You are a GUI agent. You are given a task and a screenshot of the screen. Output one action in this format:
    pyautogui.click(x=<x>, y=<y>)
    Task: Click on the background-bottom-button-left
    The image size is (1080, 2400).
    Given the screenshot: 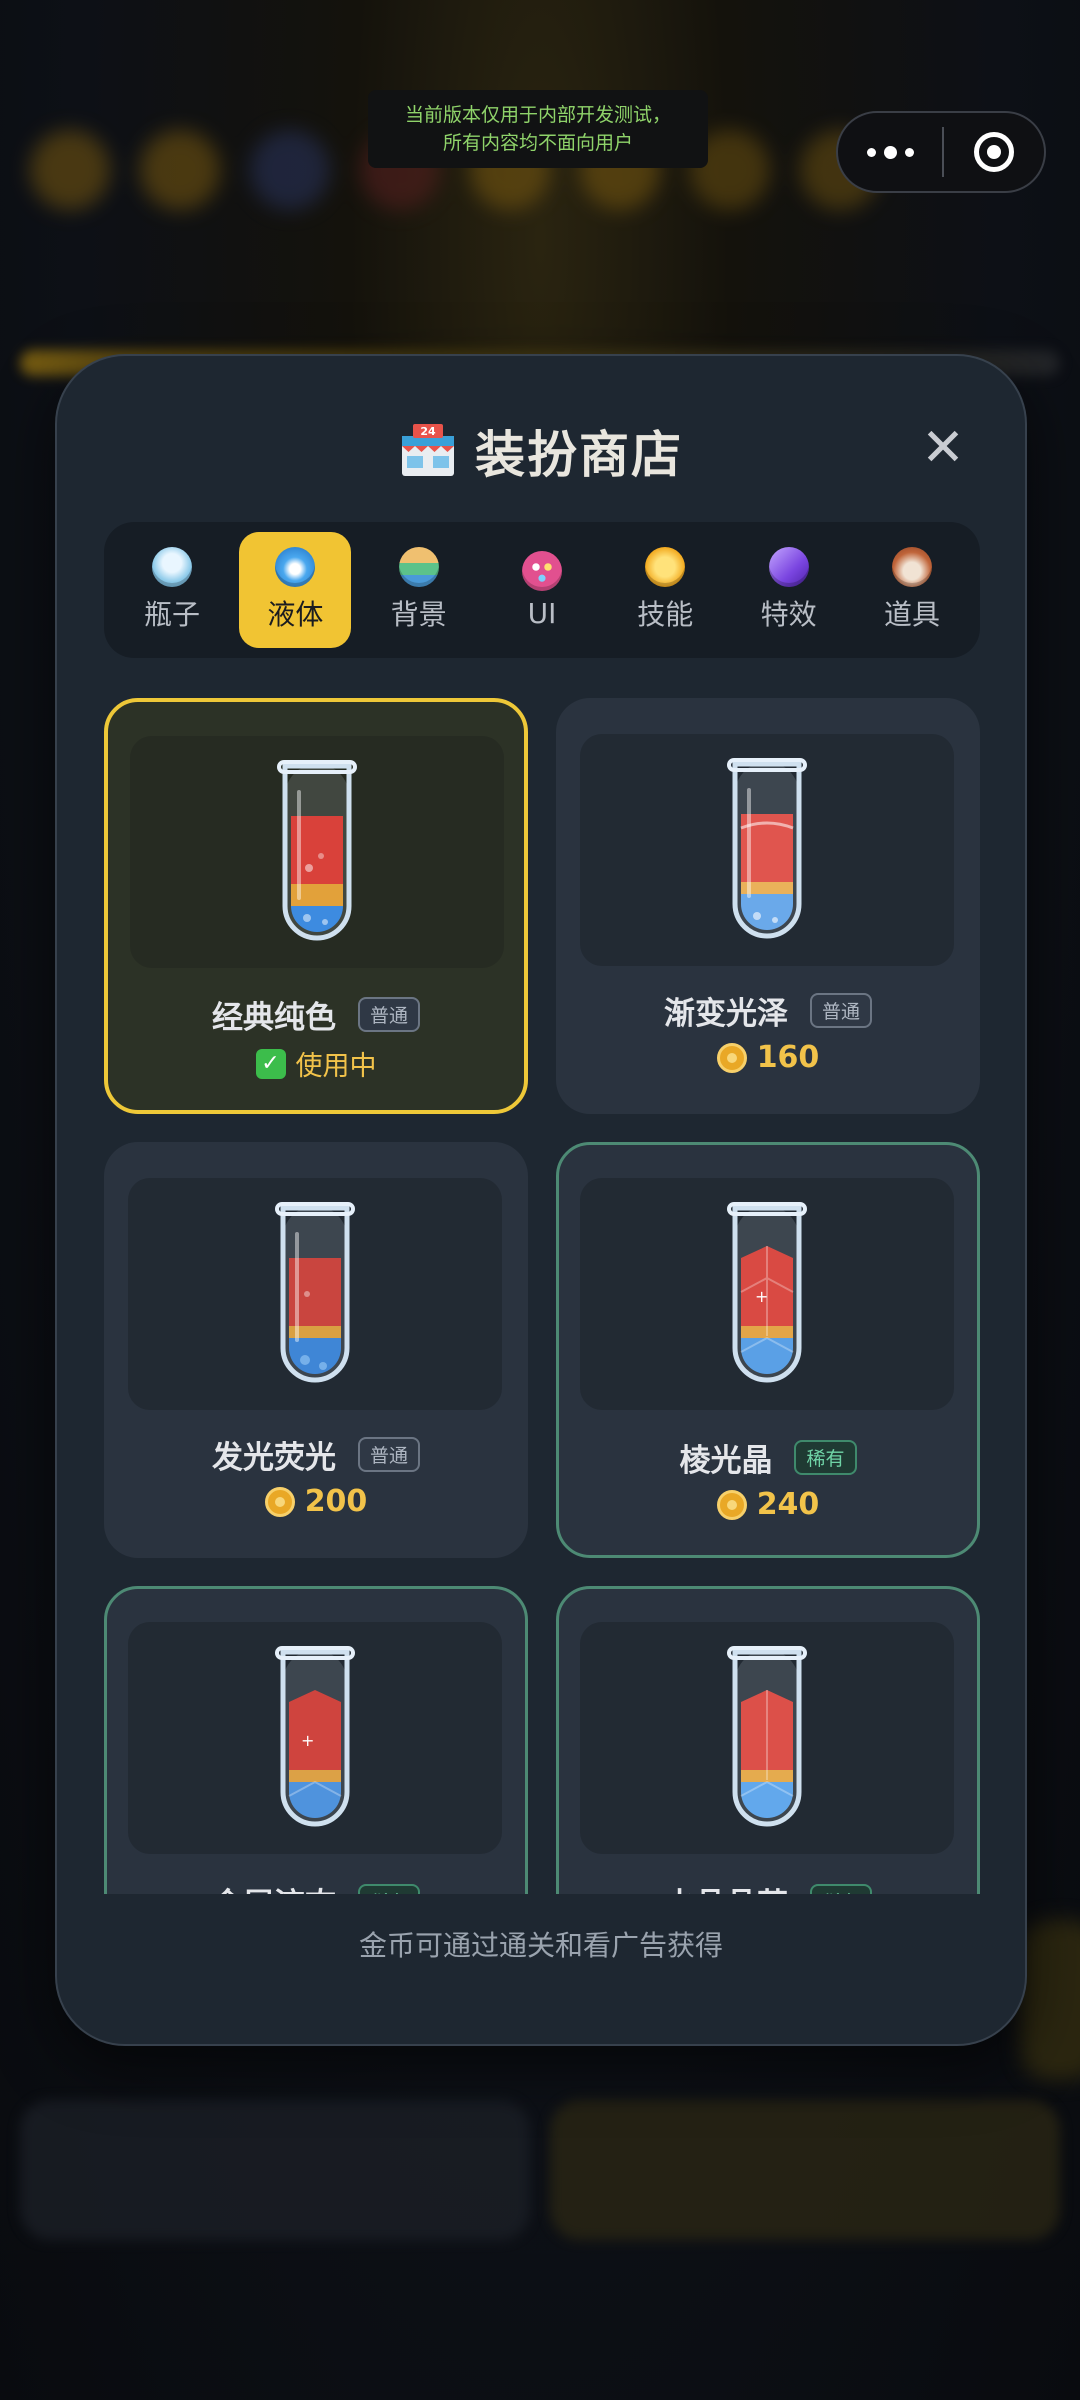 What is the action you would take?
    pyautogui.click(x=275, y=2170)
    